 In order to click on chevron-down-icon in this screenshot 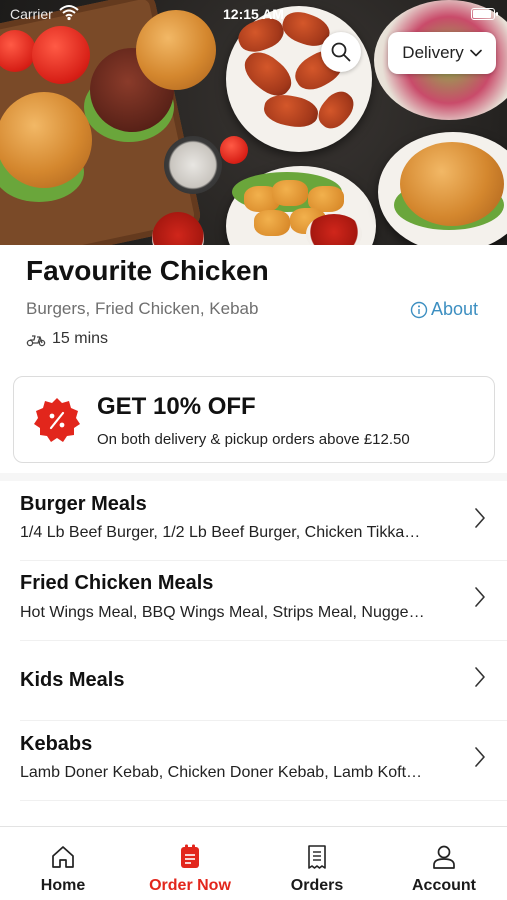, I will do `click(475, 53)`.